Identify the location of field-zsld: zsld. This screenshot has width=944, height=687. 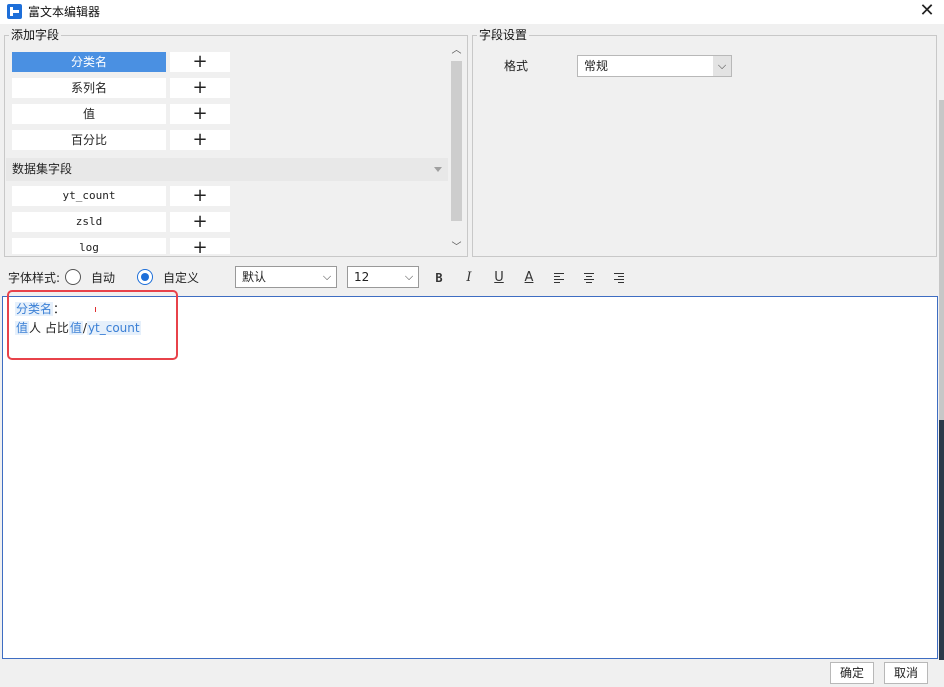
(89, 222).